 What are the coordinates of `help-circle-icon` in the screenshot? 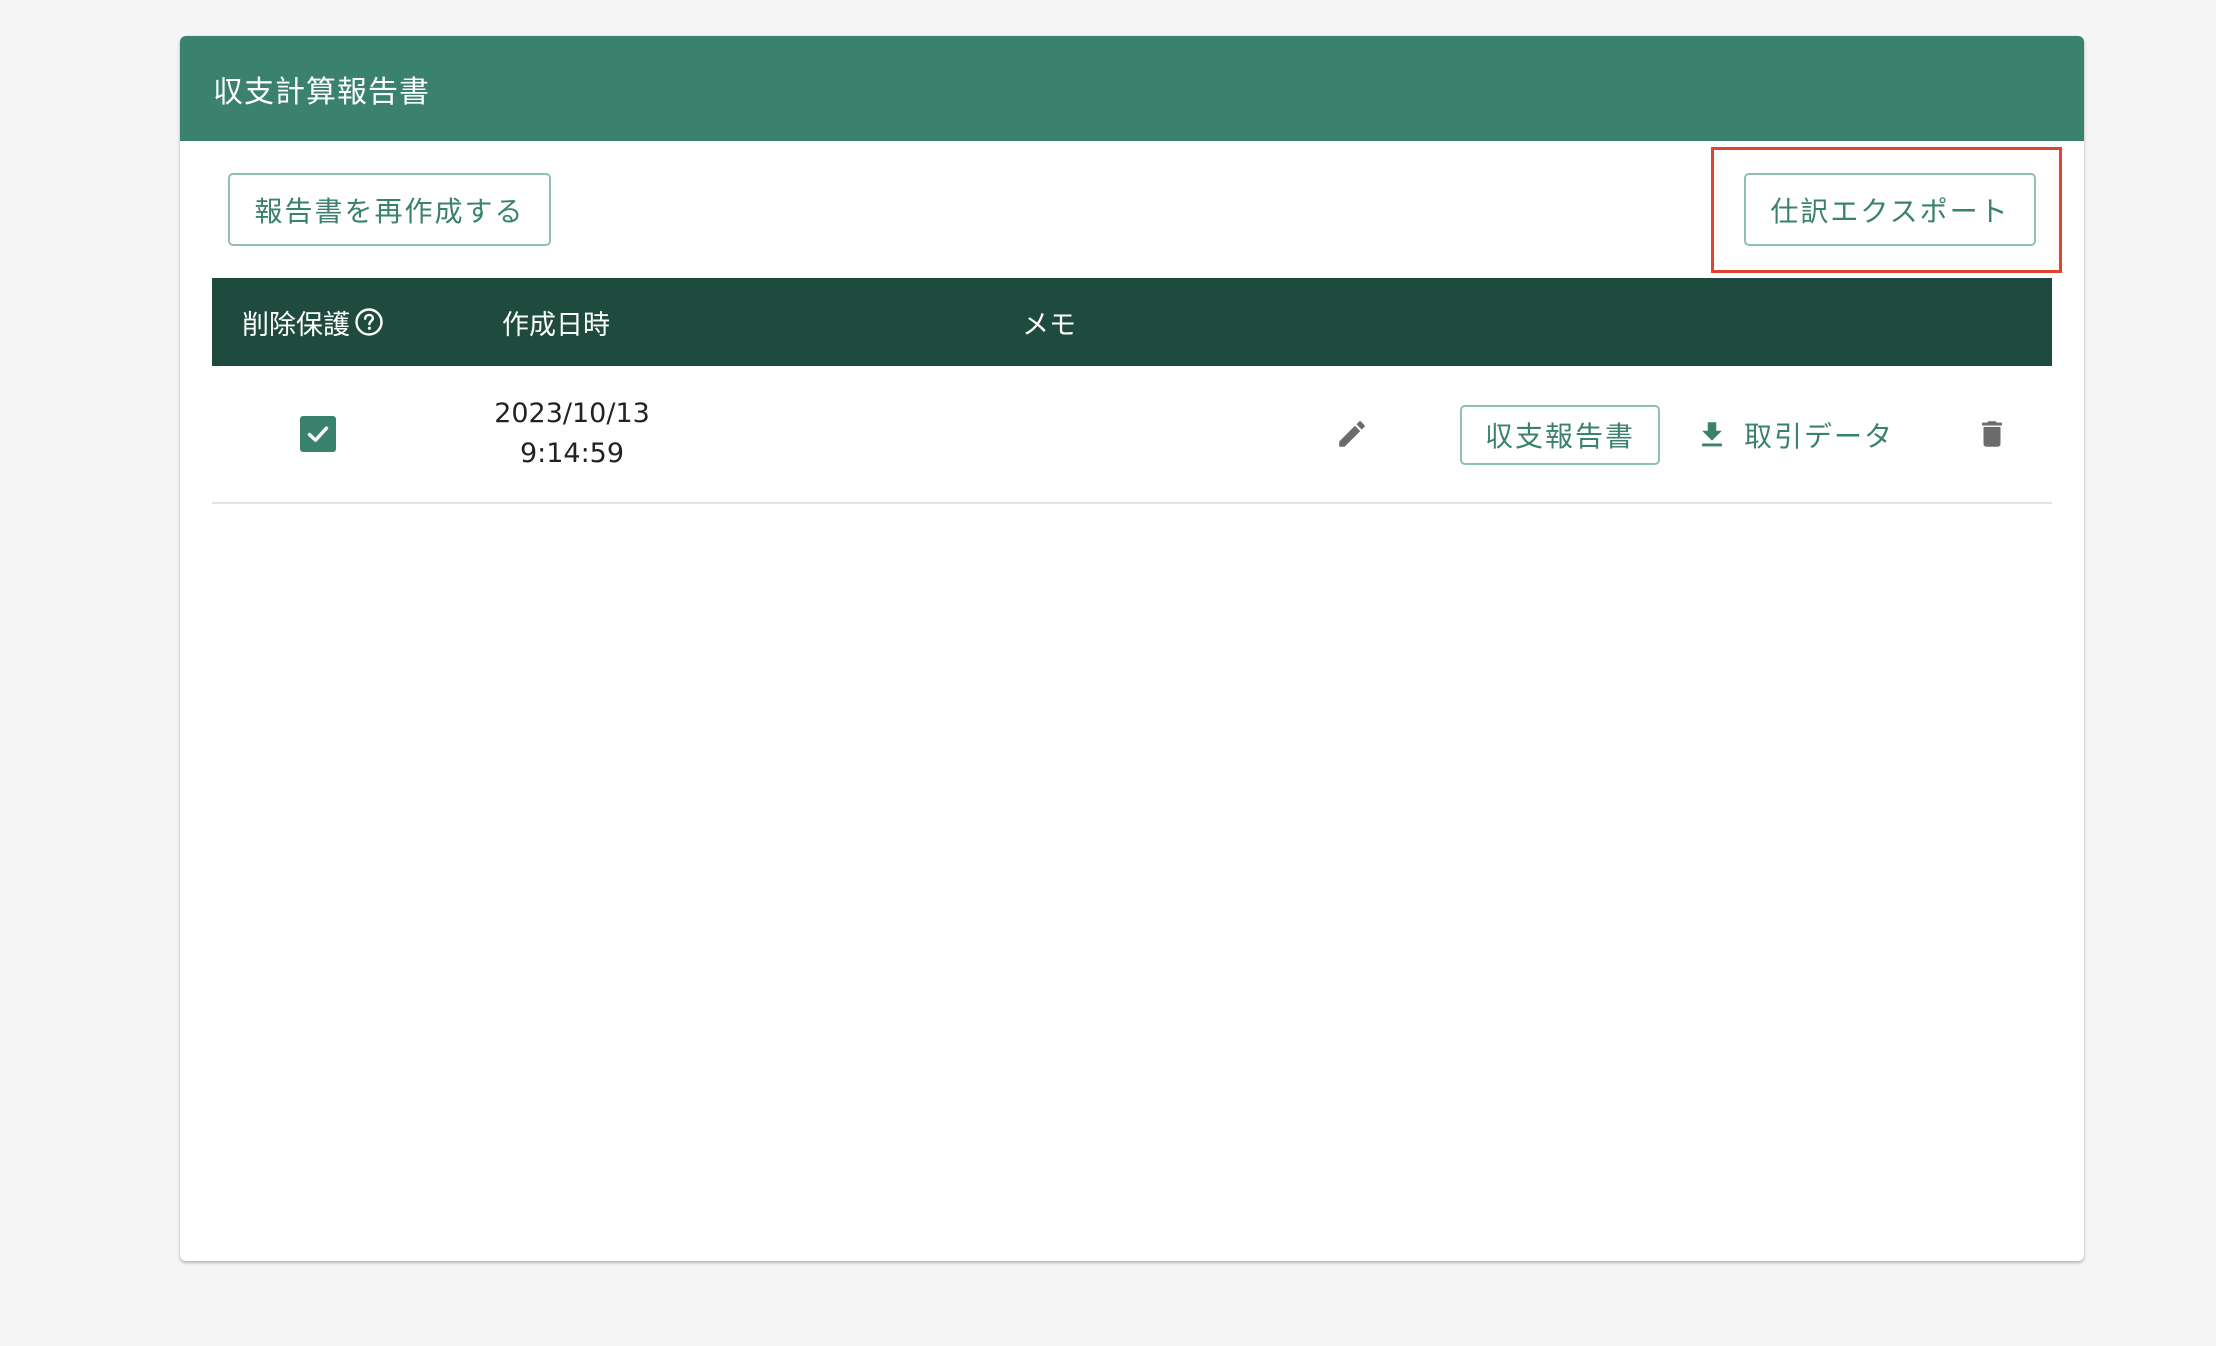 It's located at (369, 322).